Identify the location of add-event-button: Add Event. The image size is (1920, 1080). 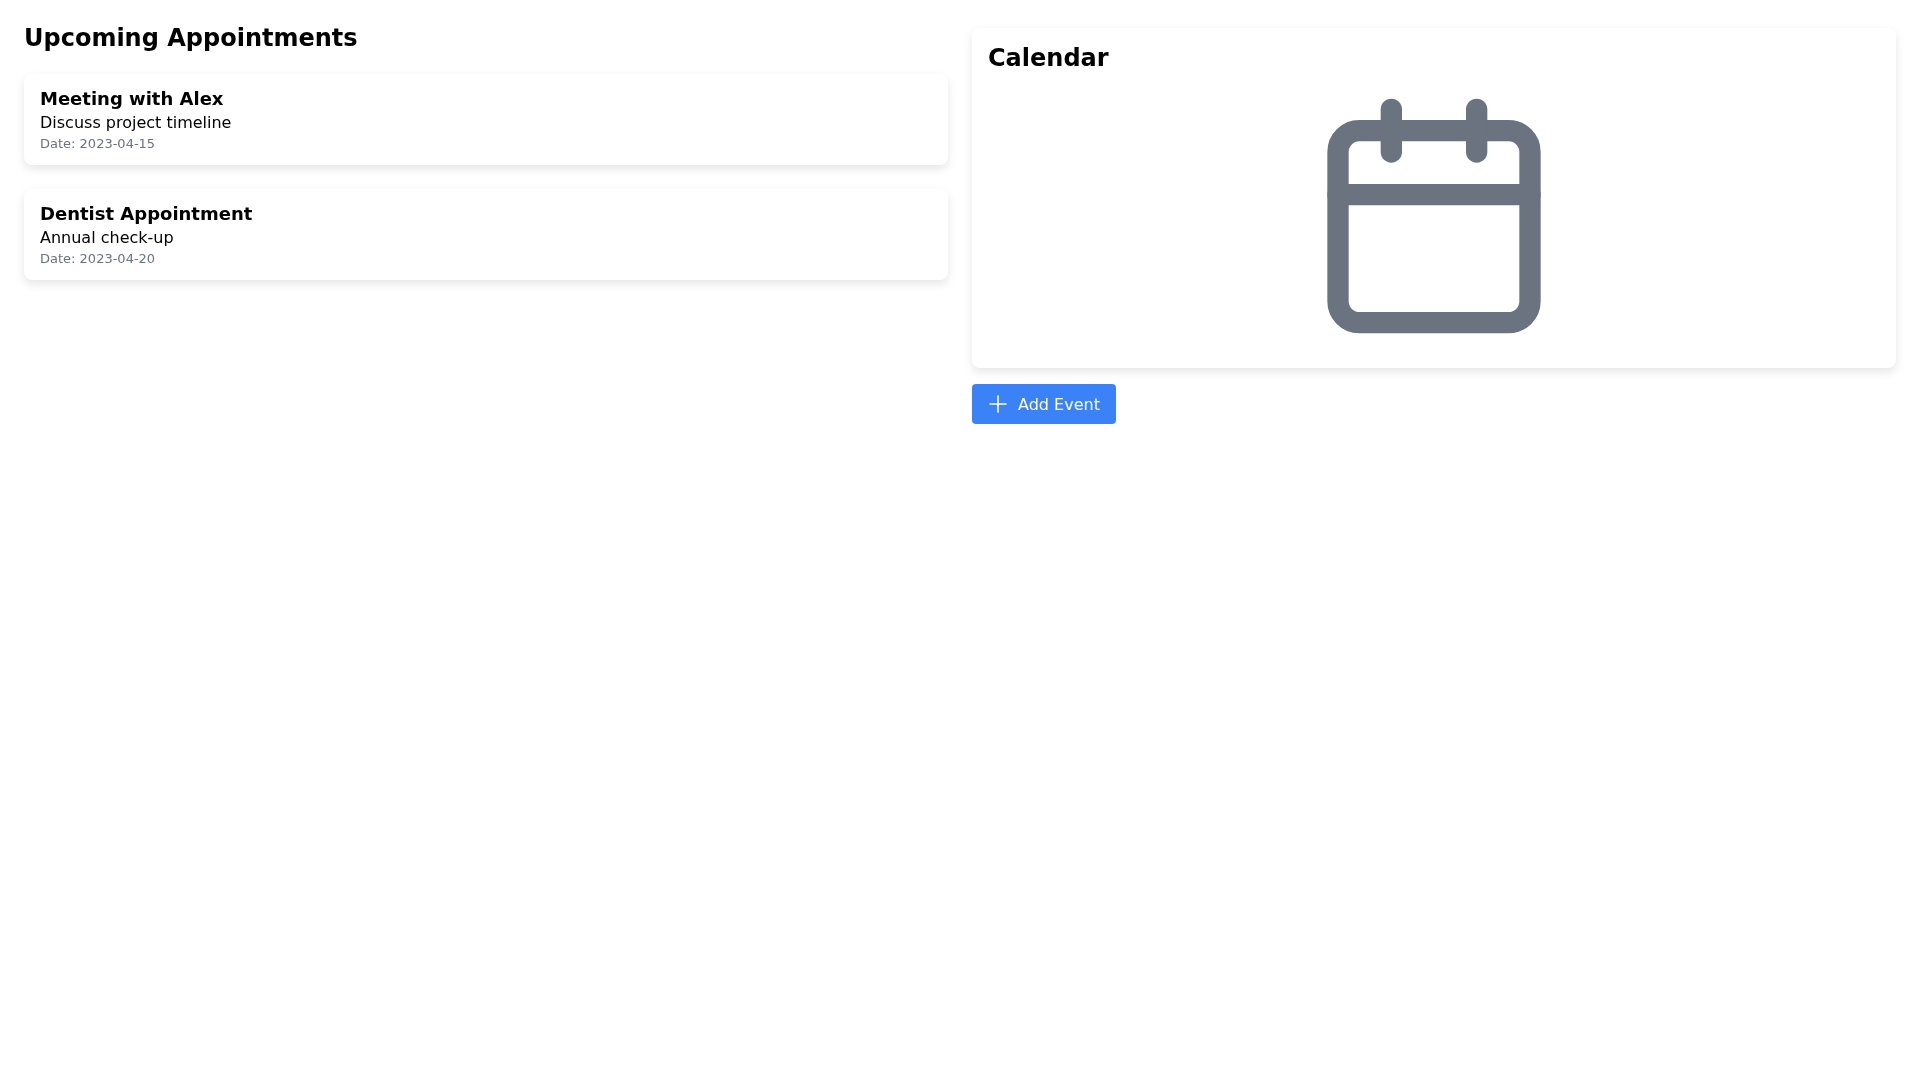
(1044, 404).